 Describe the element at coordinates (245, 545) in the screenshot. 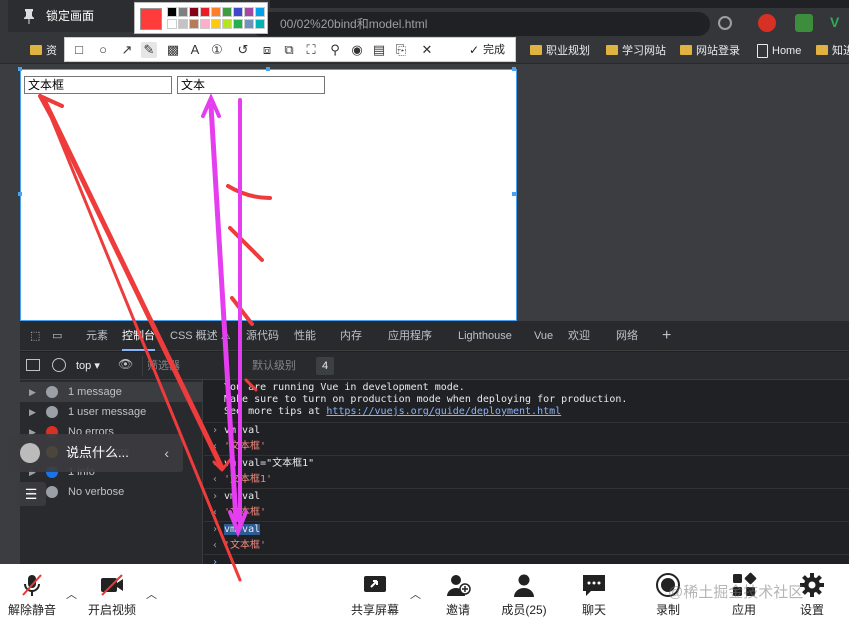

I see `console-line-text: '文本框'` at that location.